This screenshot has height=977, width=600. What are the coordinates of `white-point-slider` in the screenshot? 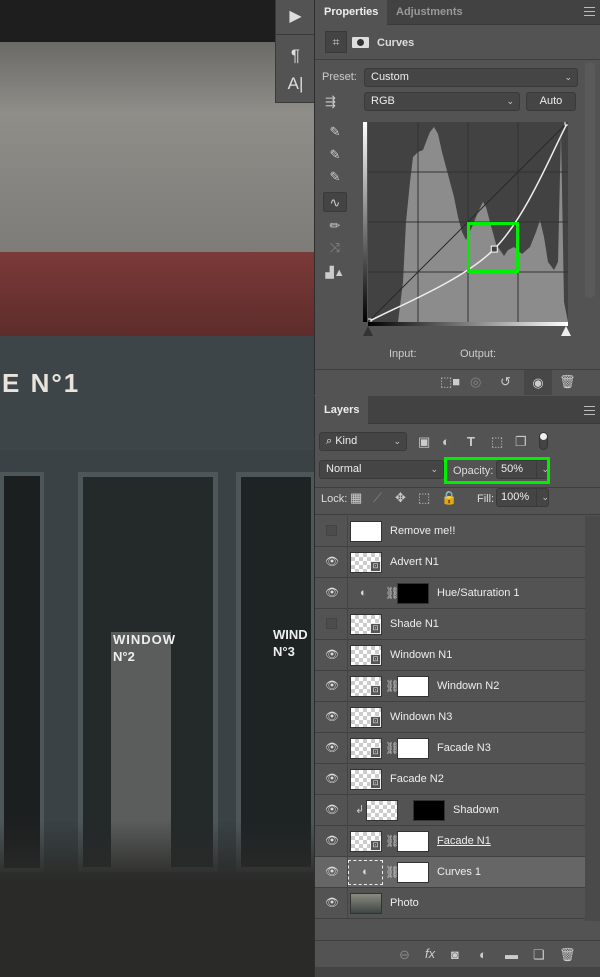 It's located at (566, 331).